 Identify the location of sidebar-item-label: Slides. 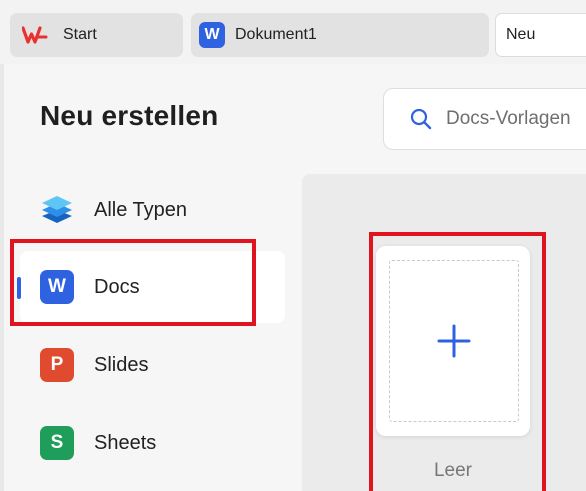
(121, 364).